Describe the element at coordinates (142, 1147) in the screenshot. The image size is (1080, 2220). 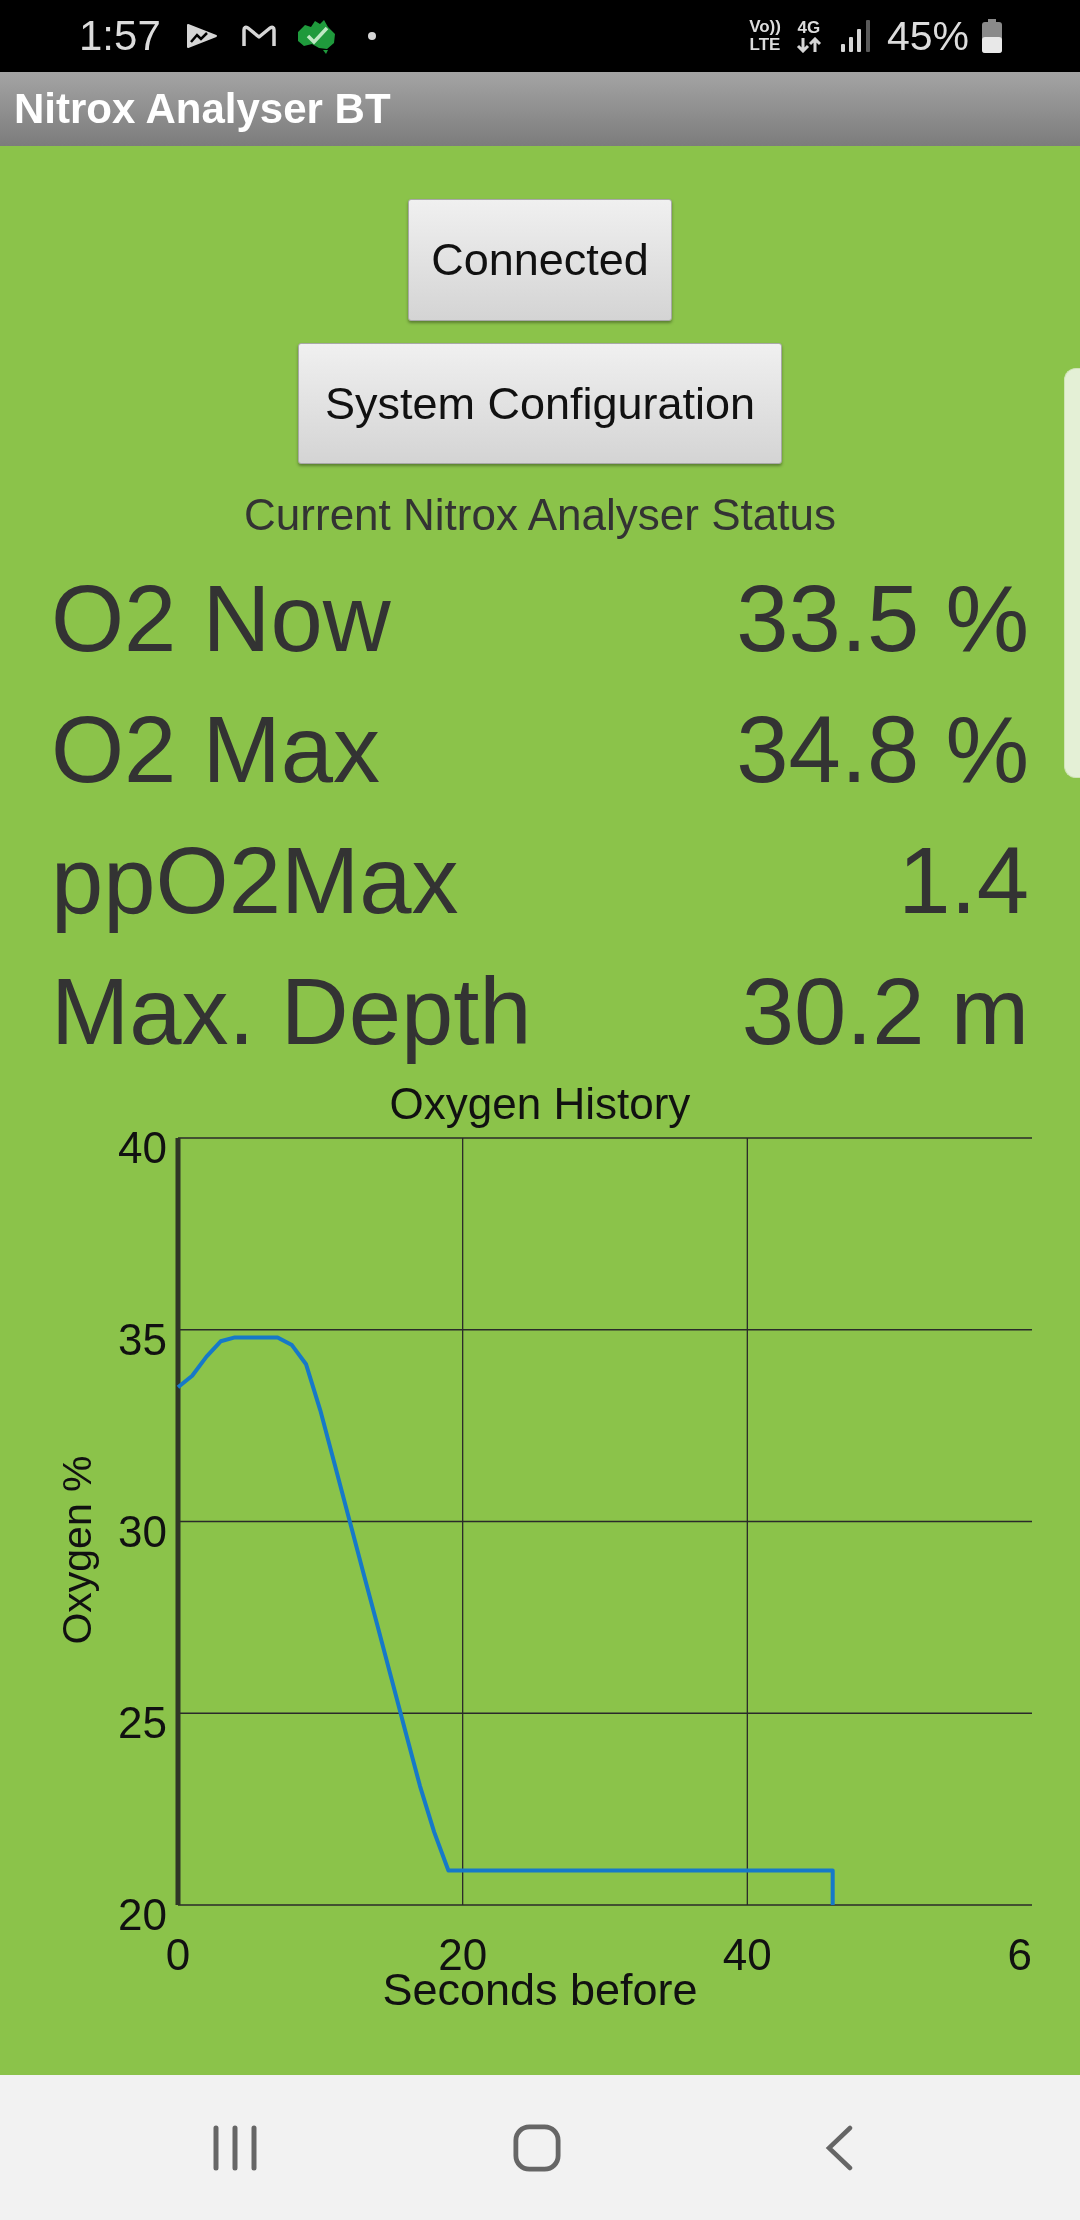
I see `y-tick-label: 40` at that location.